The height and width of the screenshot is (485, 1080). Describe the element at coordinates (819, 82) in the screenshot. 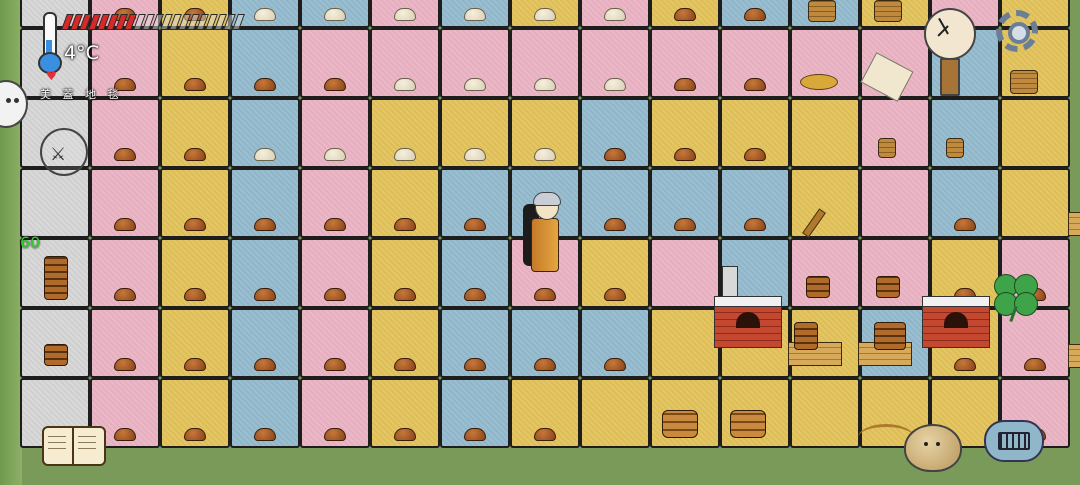

I see `straw-hat` at that location.